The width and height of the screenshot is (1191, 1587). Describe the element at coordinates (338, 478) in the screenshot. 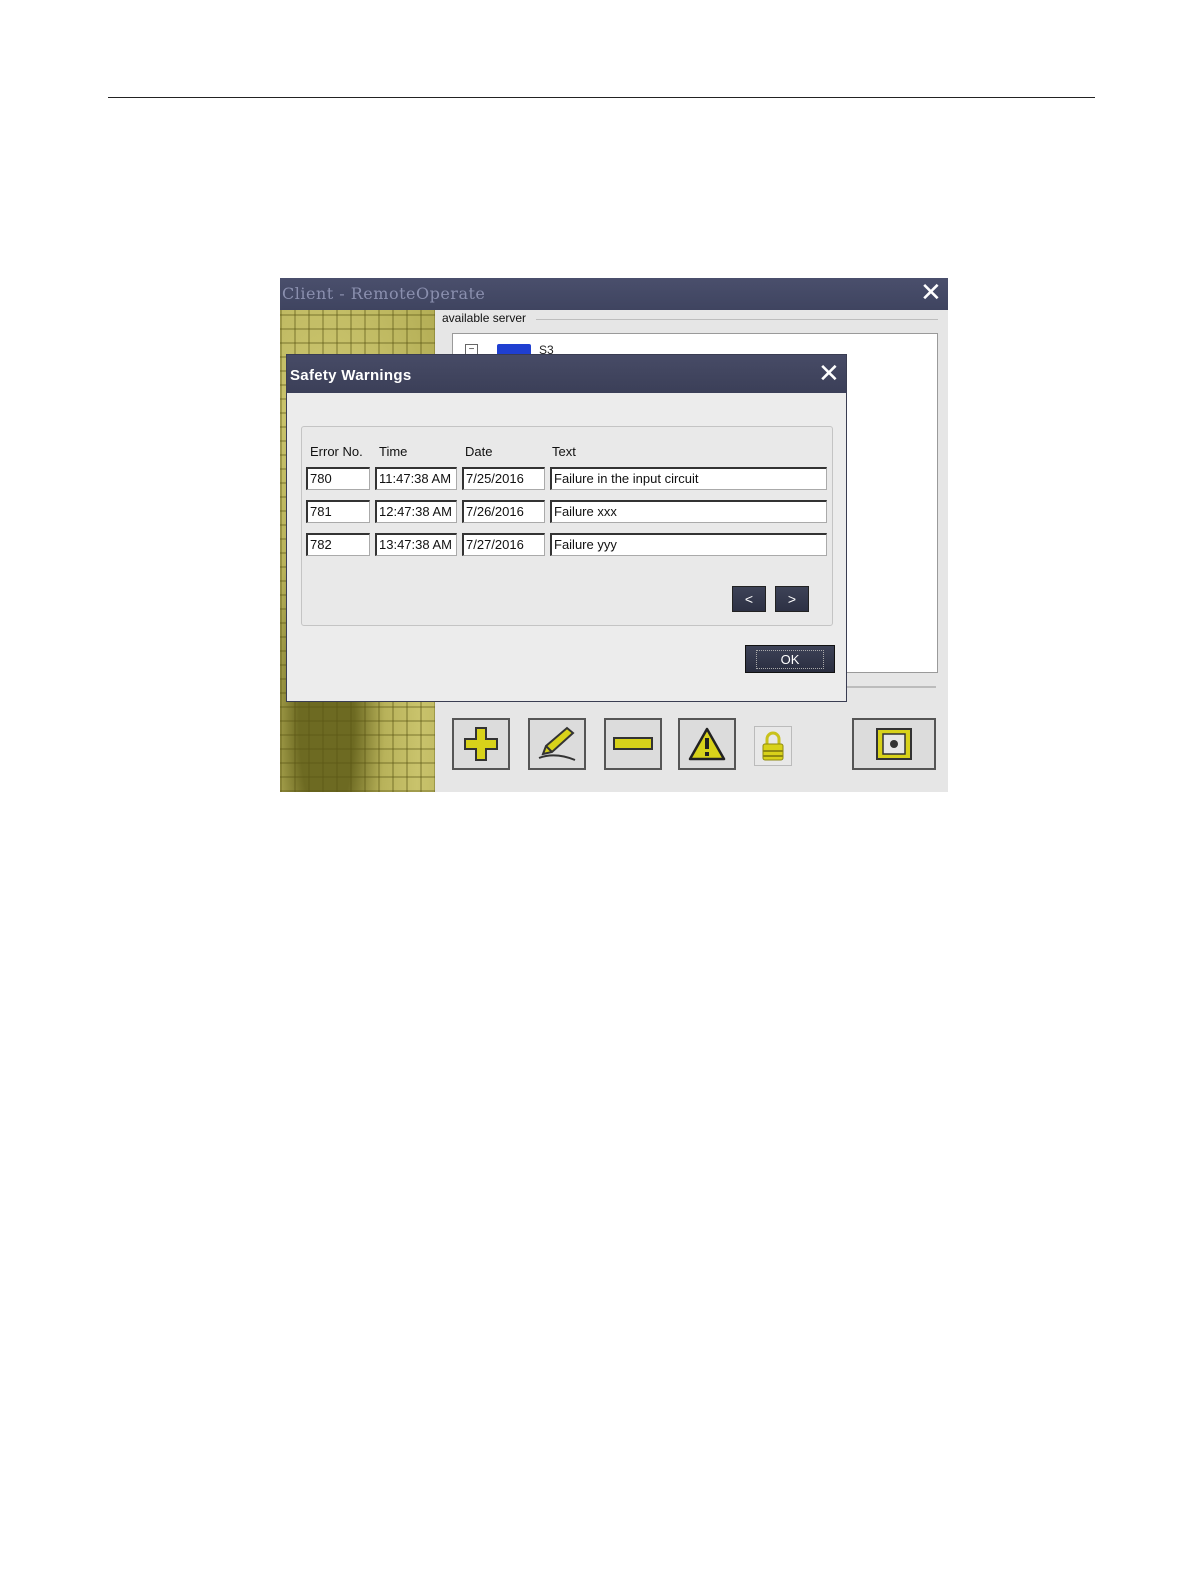

I see `error-no-field: 780` at that location.